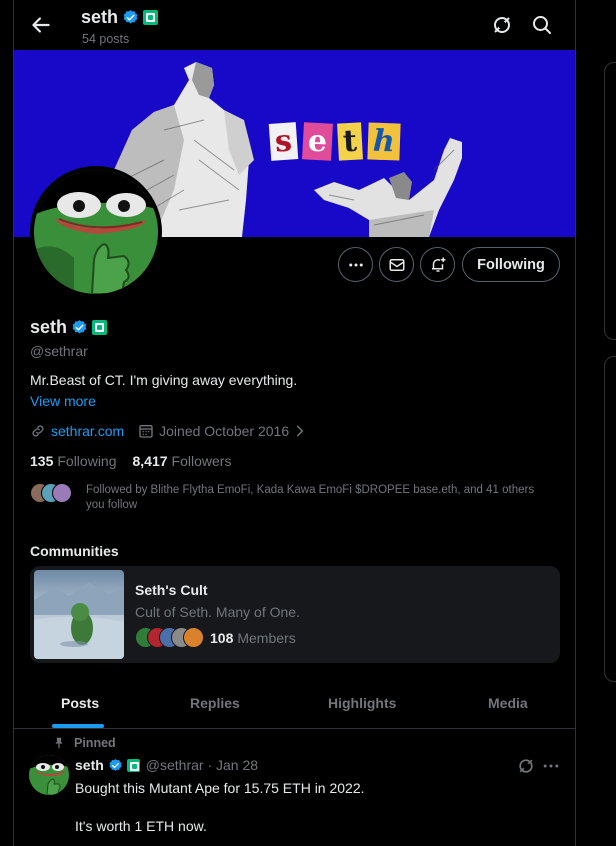  Describe the element at coordinates (146, 431) in the screenshot. I see `calendar-icon` at that location.